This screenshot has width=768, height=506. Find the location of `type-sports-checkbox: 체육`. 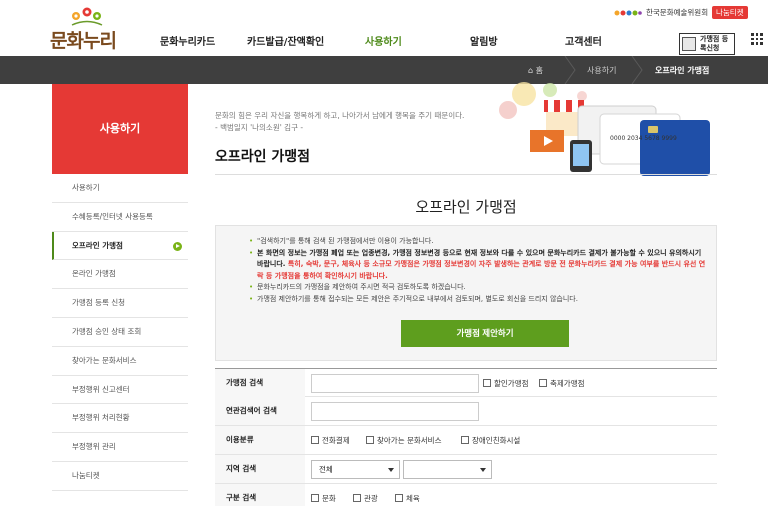

type-sports-checkbox: 체육 is located at coordinates (407, 498).